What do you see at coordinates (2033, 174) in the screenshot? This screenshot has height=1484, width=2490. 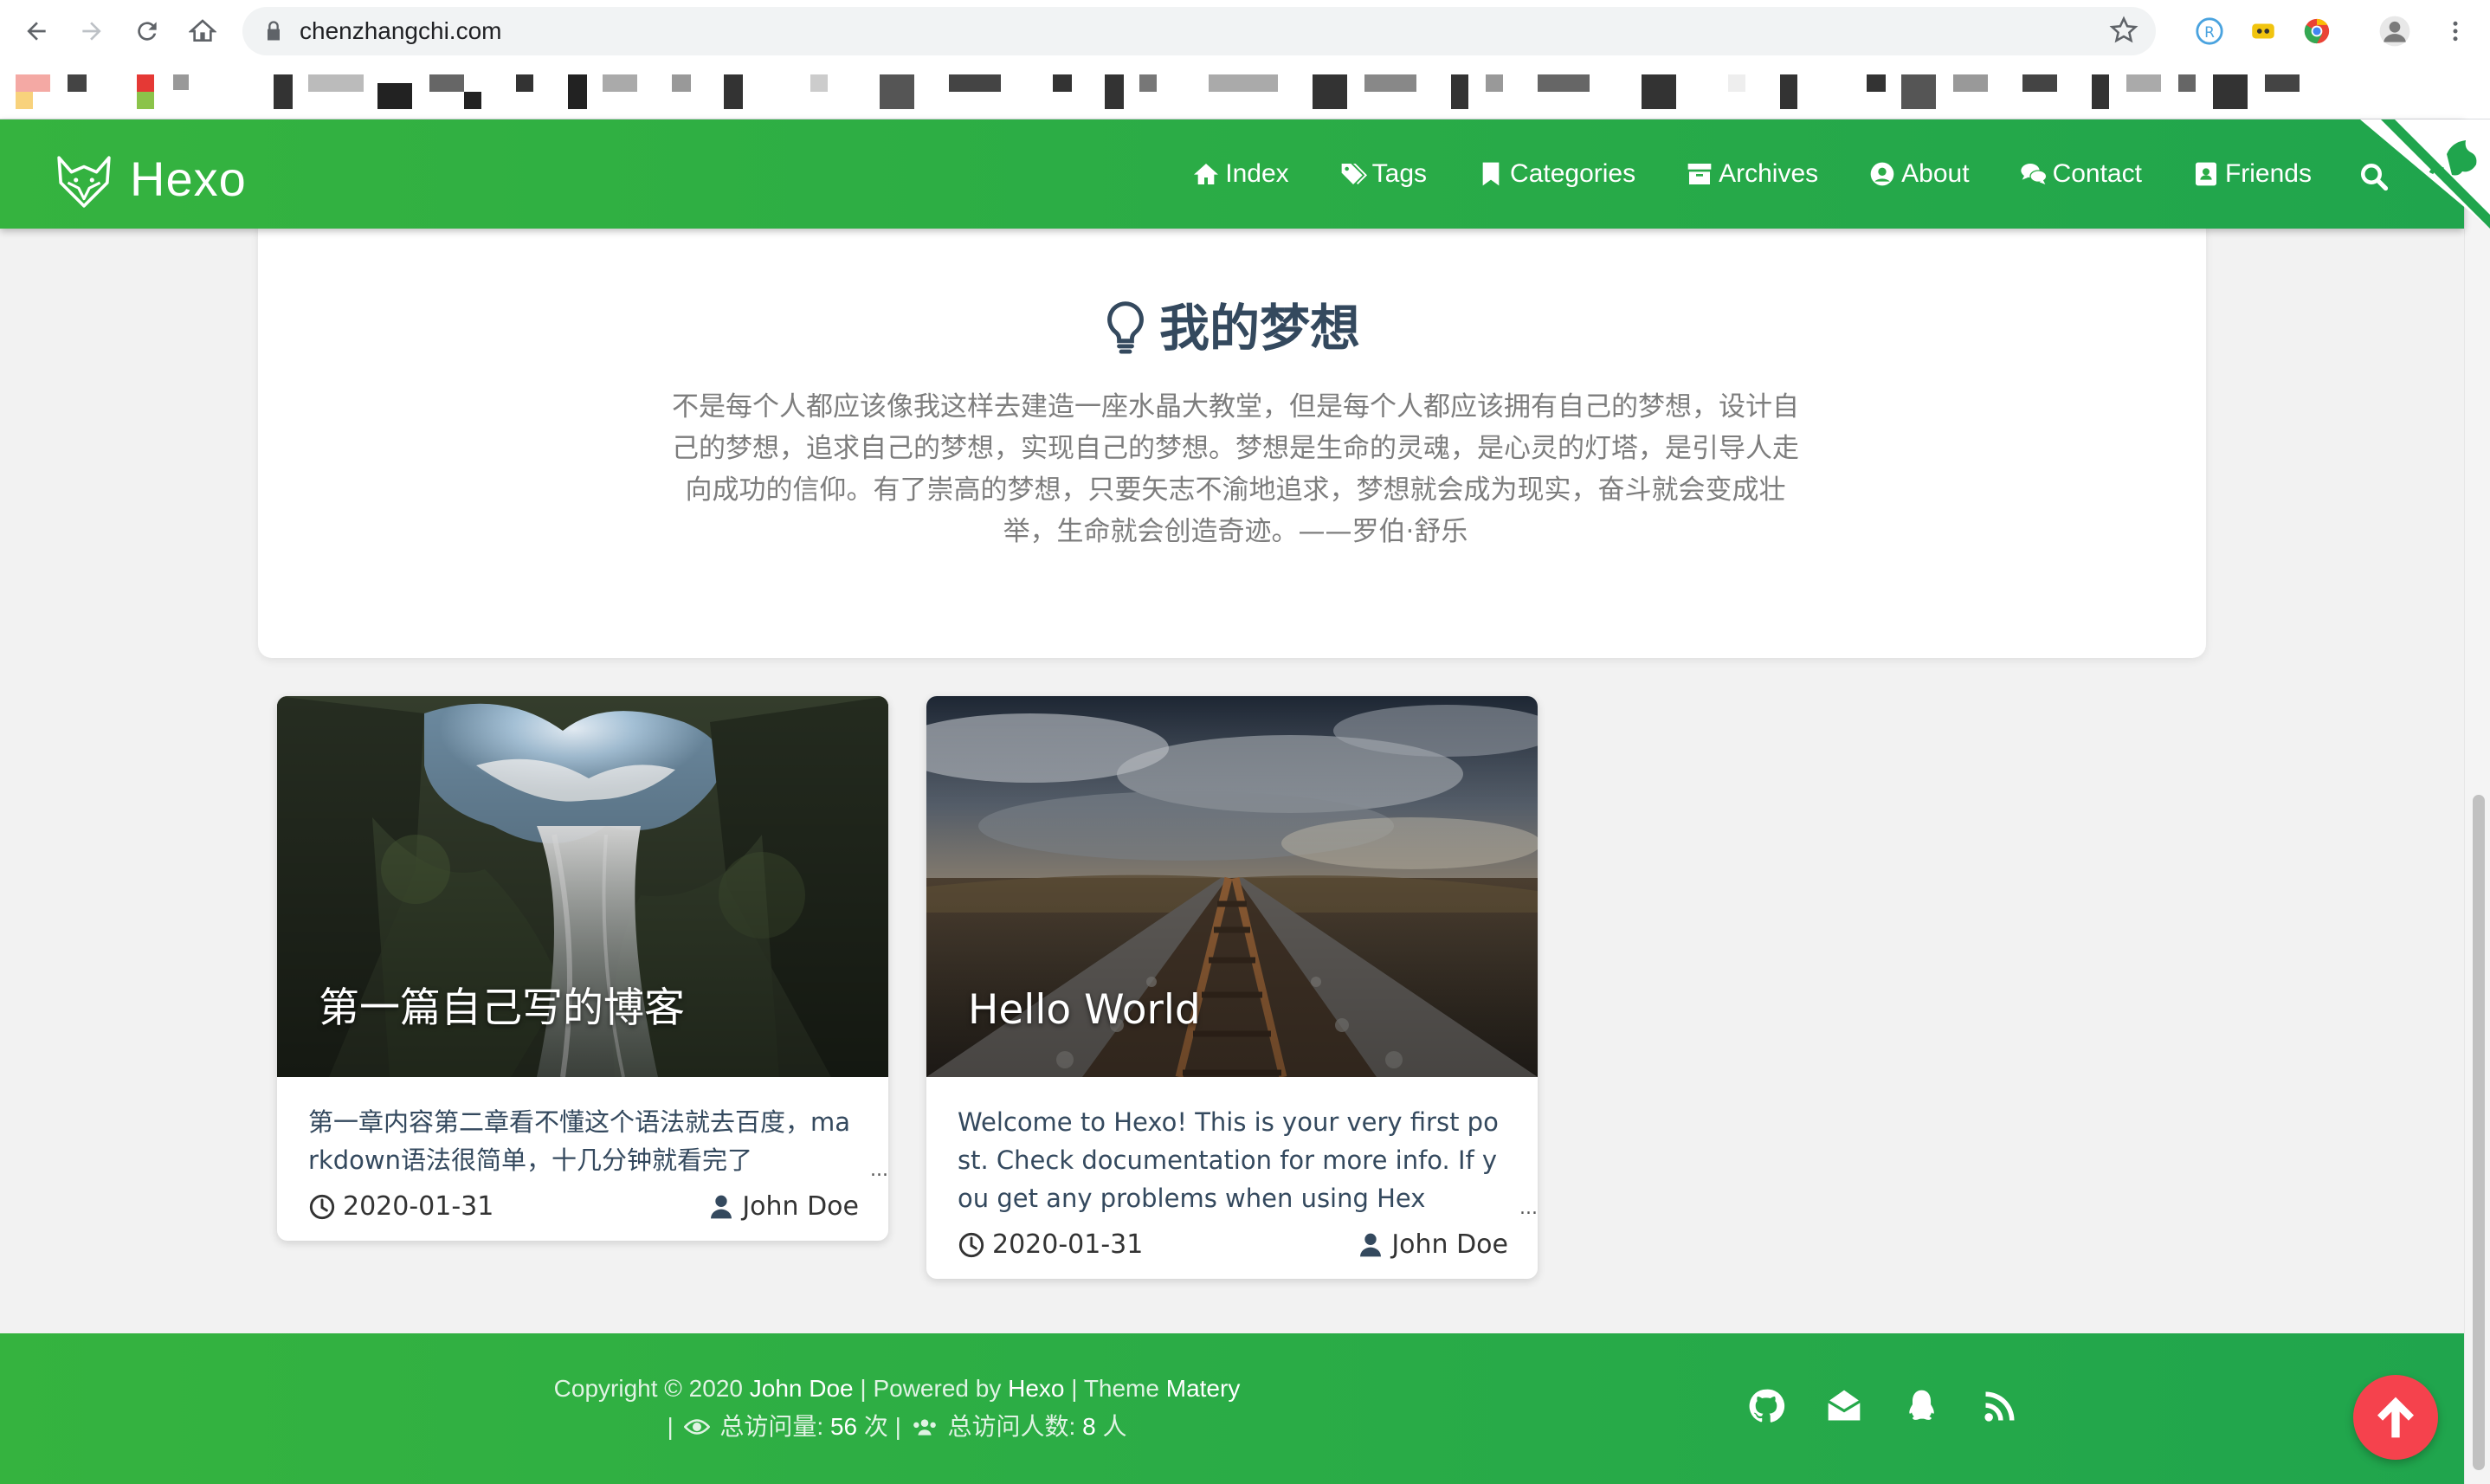 I see `comments-icon` at bounding box center [2033, 174].